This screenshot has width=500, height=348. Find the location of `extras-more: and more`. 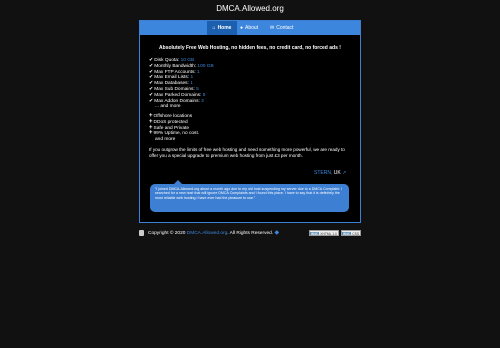

extras-more: and more is located at coordinates (165, 140).